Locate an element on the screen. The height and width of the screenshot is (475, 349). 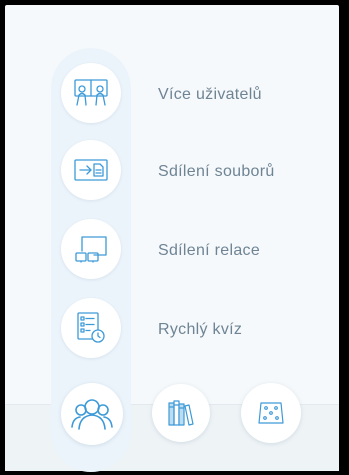
file-share-icon is located at coordinates (91, 170).